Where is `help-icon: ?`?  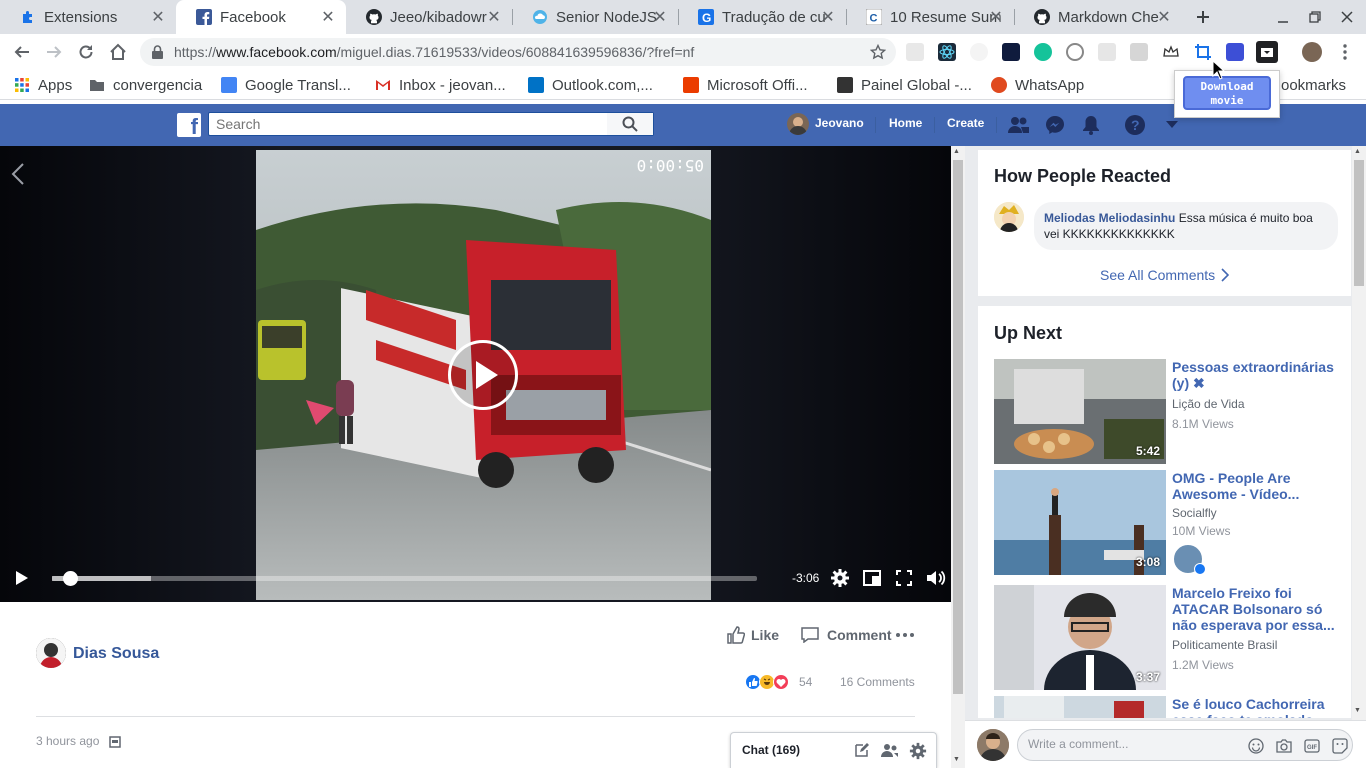
help-icon: ? is located at coordinates (1135, 125).